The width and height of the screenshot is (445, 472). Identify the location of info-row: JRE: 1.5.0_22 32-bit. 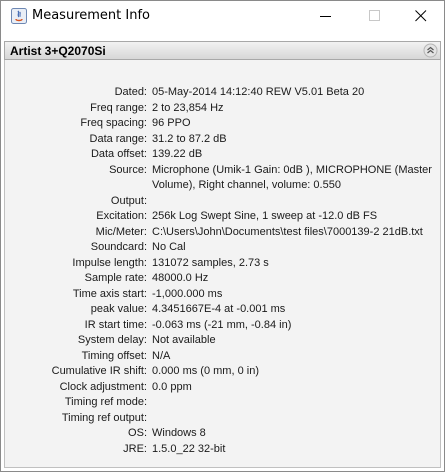
(222, 450).